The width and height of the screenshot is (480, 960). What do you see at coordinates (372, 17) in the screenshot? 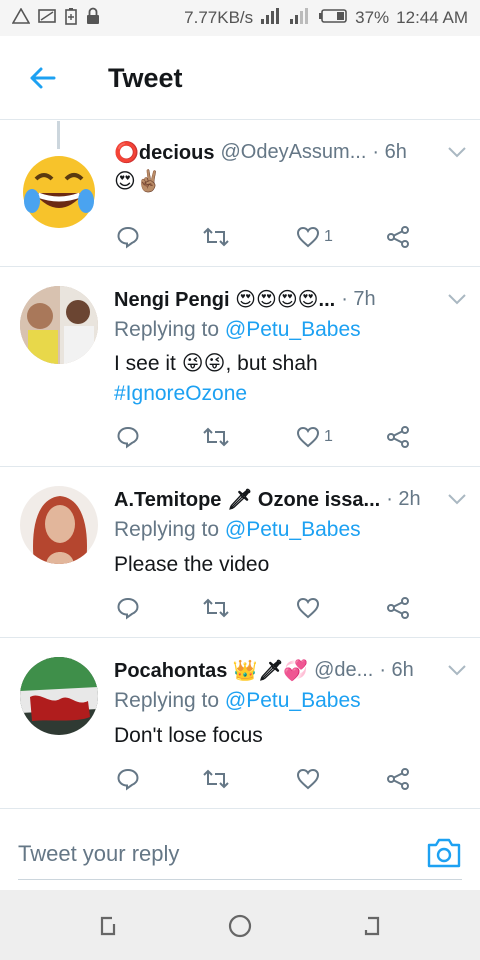
I see `battery-level: 37%` at bounding box center [372, 17].